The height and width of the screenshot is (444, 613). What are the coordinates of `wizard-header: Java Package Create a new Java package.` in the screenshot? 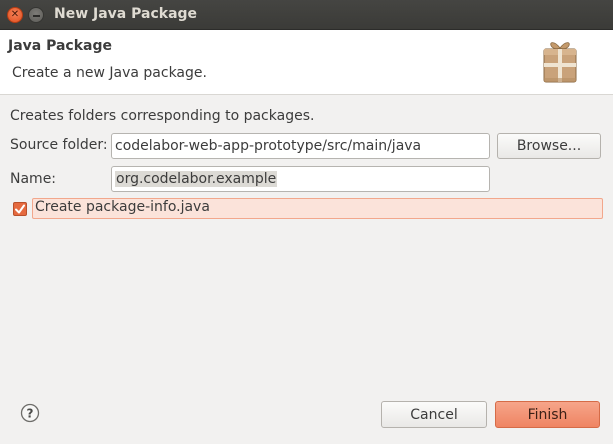 It's located at (306, 62).